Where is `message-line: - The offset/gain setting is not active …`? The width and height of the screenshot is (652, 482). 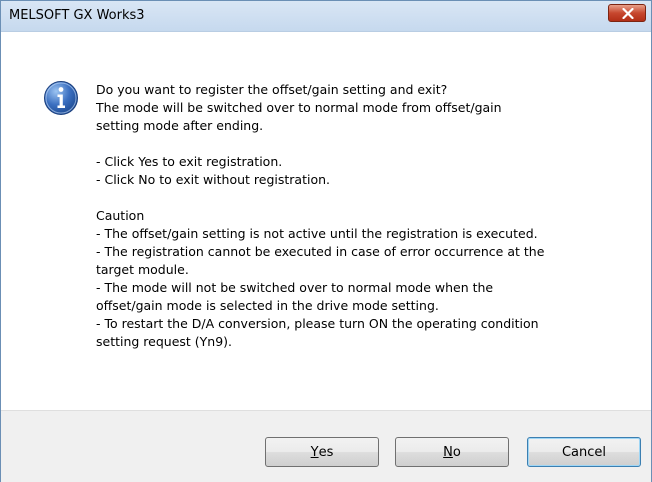 message-line: - The offset/gain setting is not active … is located at coordinates (317, 233).